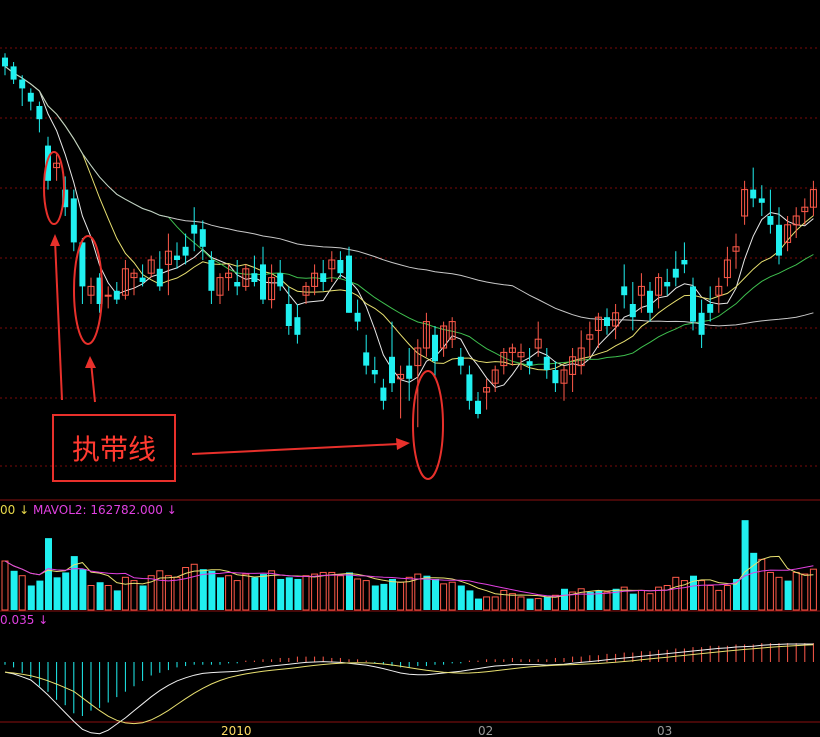  I want to click on volume-legend: 00 ↓ MAVOL2: 162782.000 ↓, so click(88, 510).